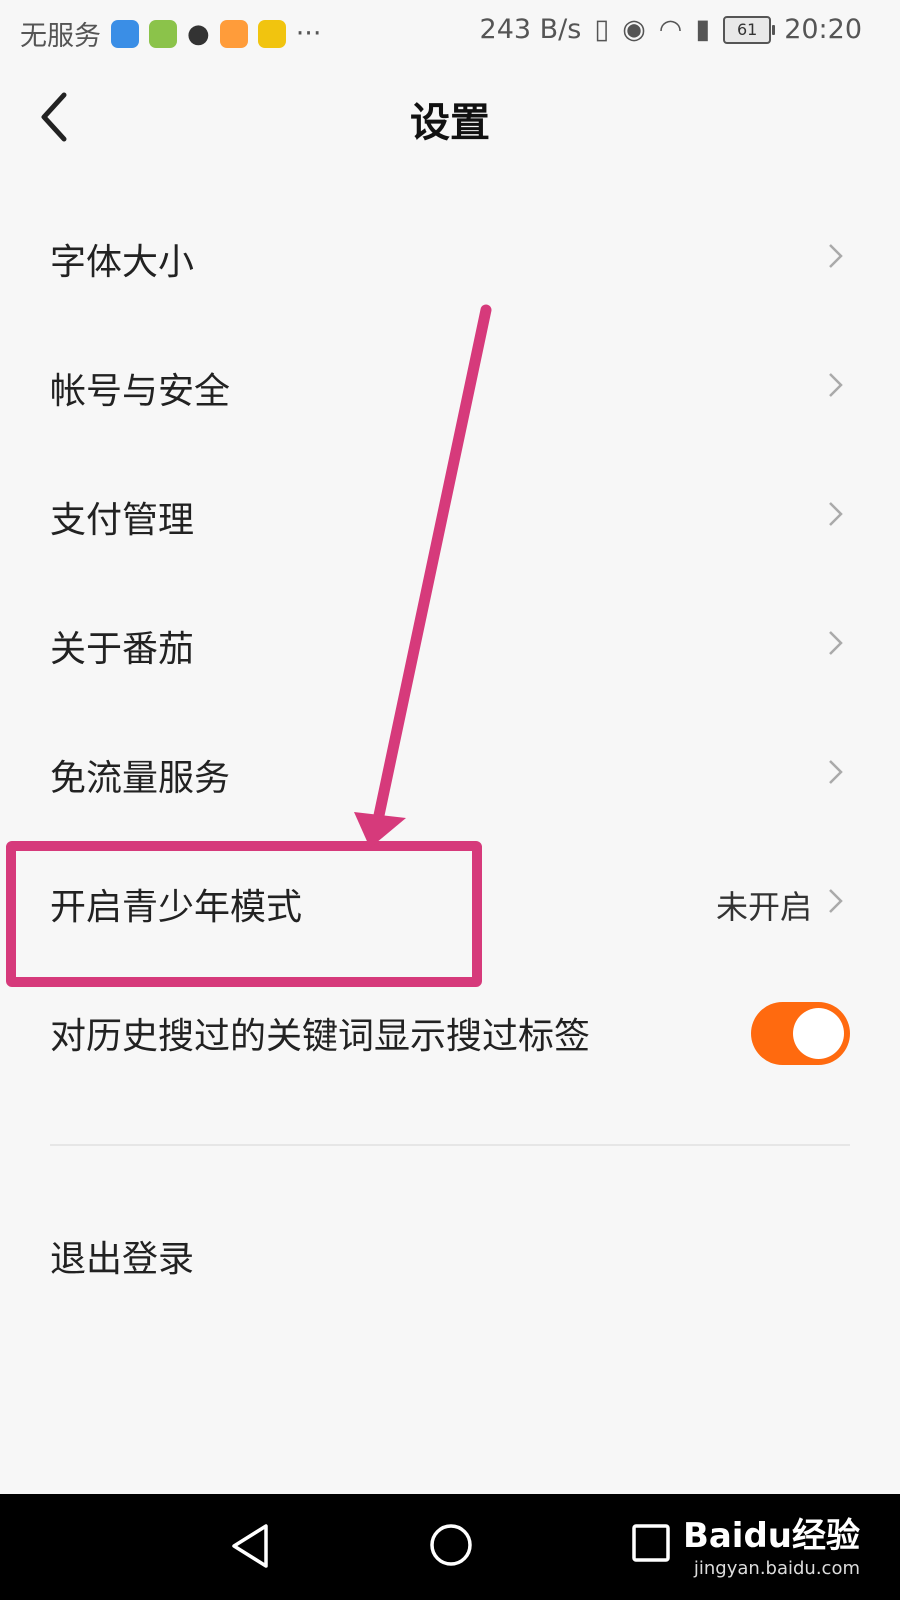 This screenshot has height=1600, width=900. I want to click on setting-label: 对历史搜过的关键词显示搜过标签, so click(320, 1036).